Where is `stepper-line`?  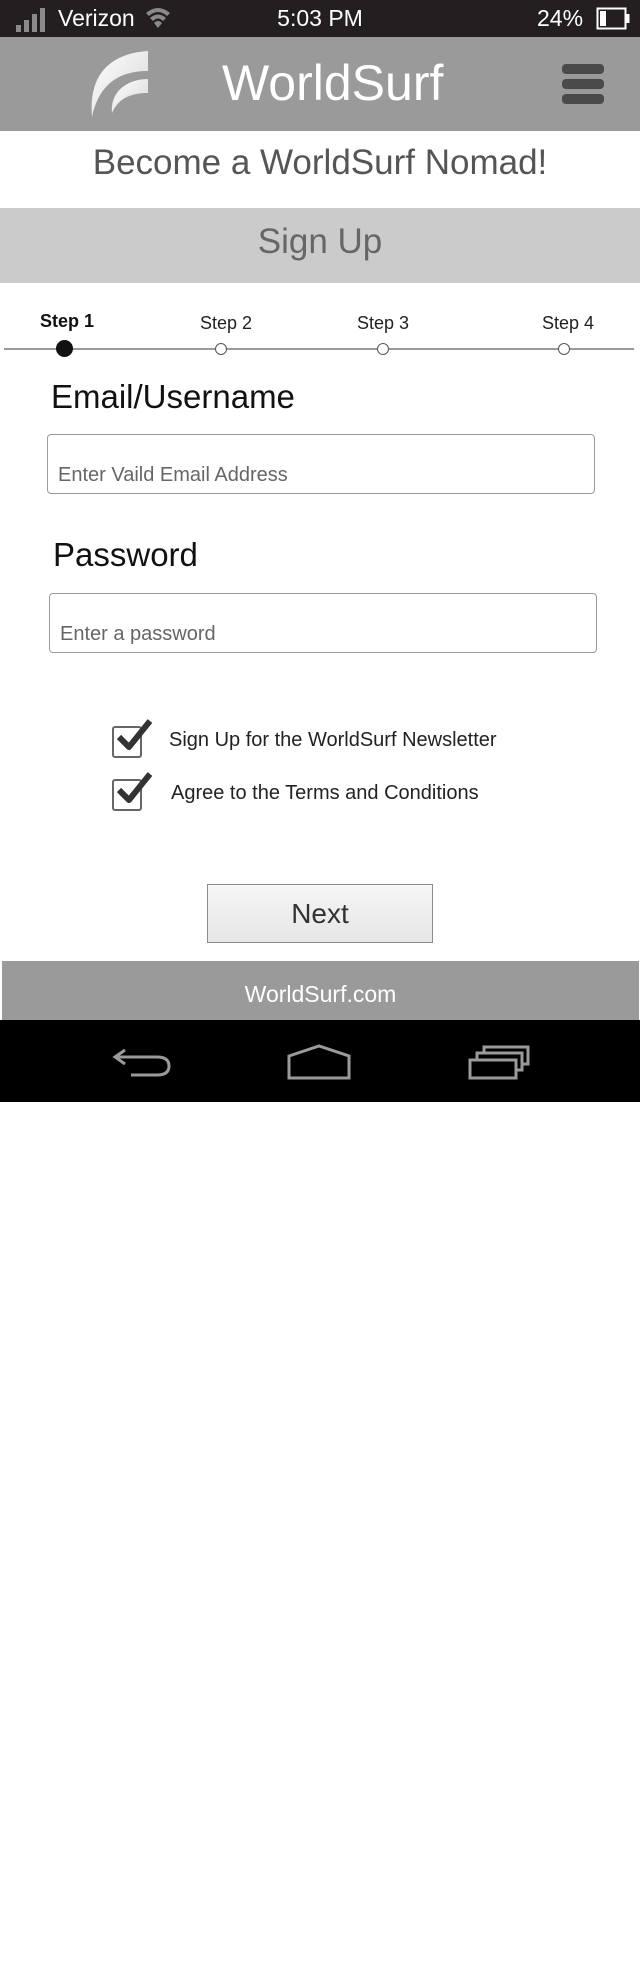 stepper-line is located at coordinates (319, 349).